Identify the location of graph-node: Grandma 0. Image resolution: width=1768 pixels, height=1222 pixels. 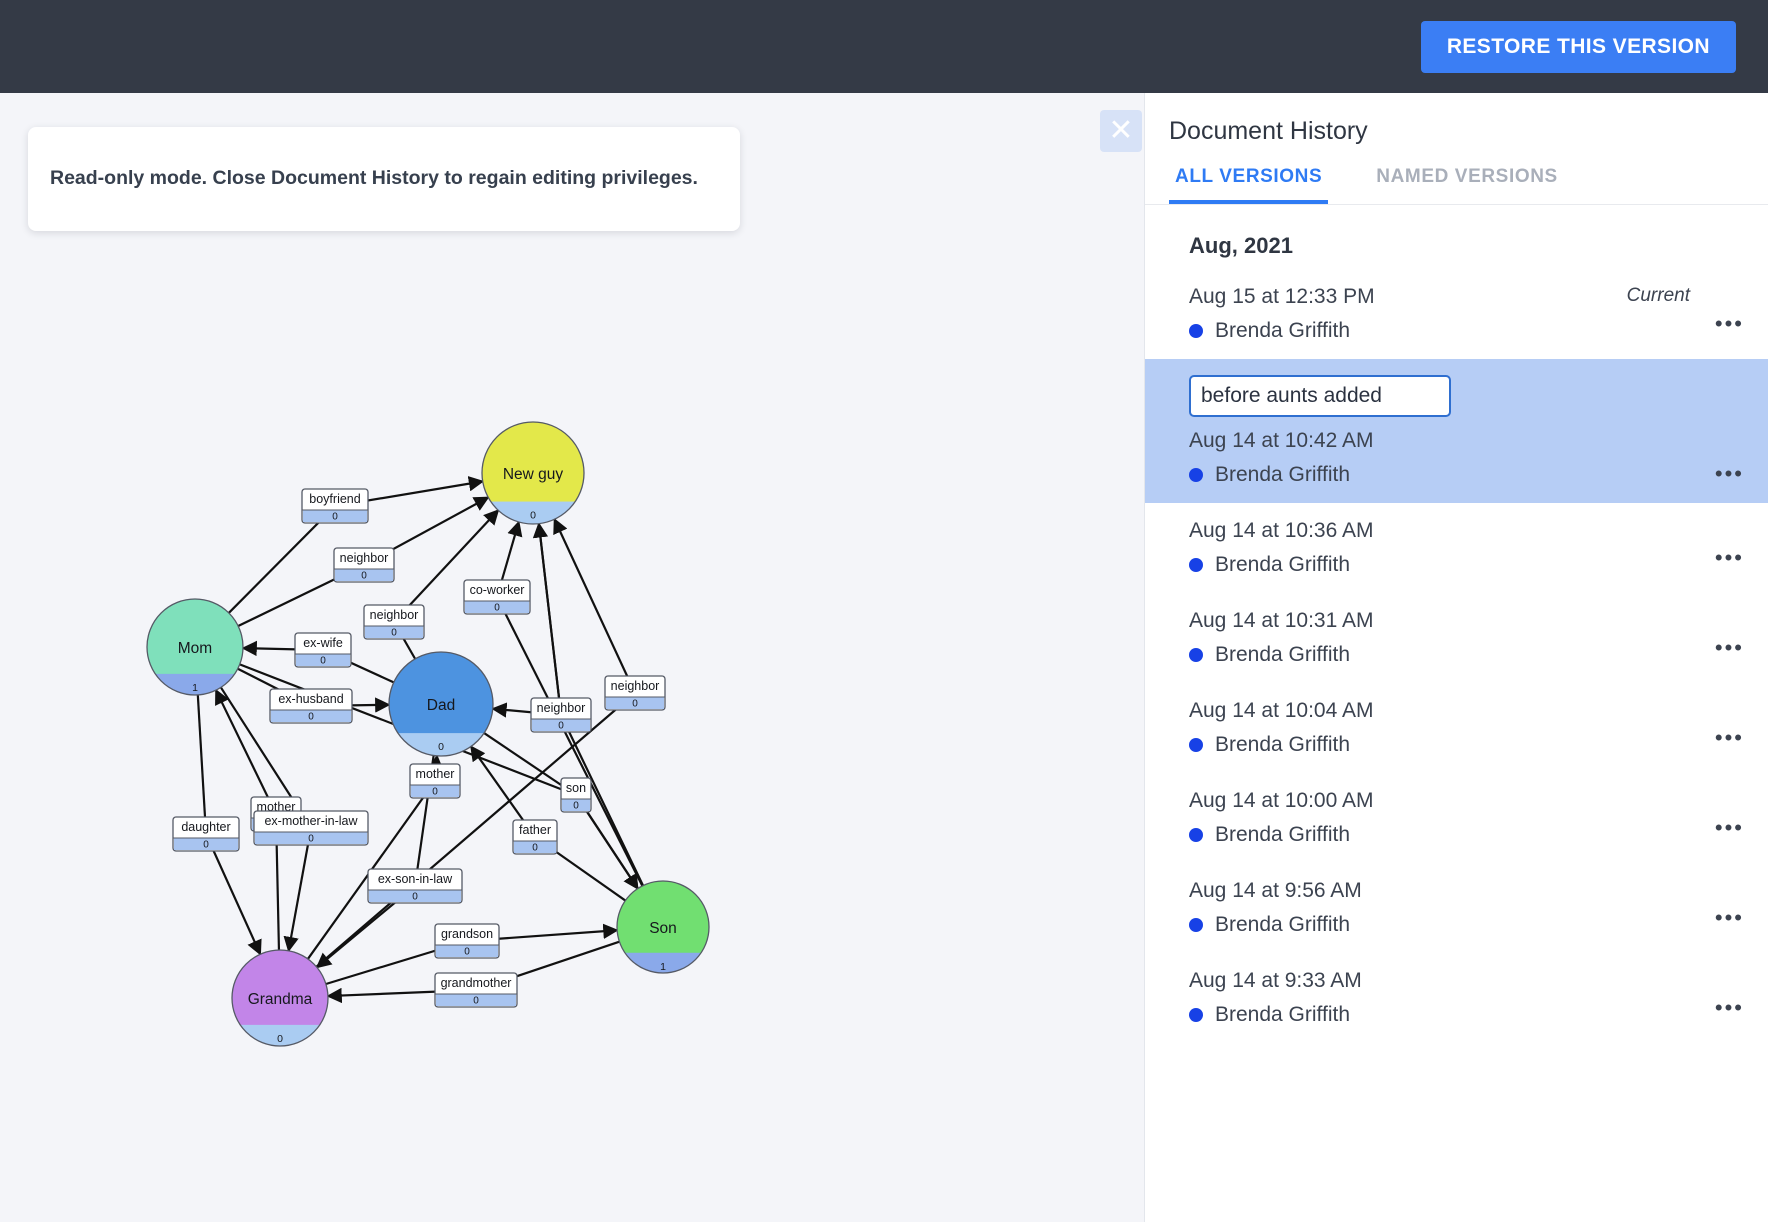
(280, 1011).